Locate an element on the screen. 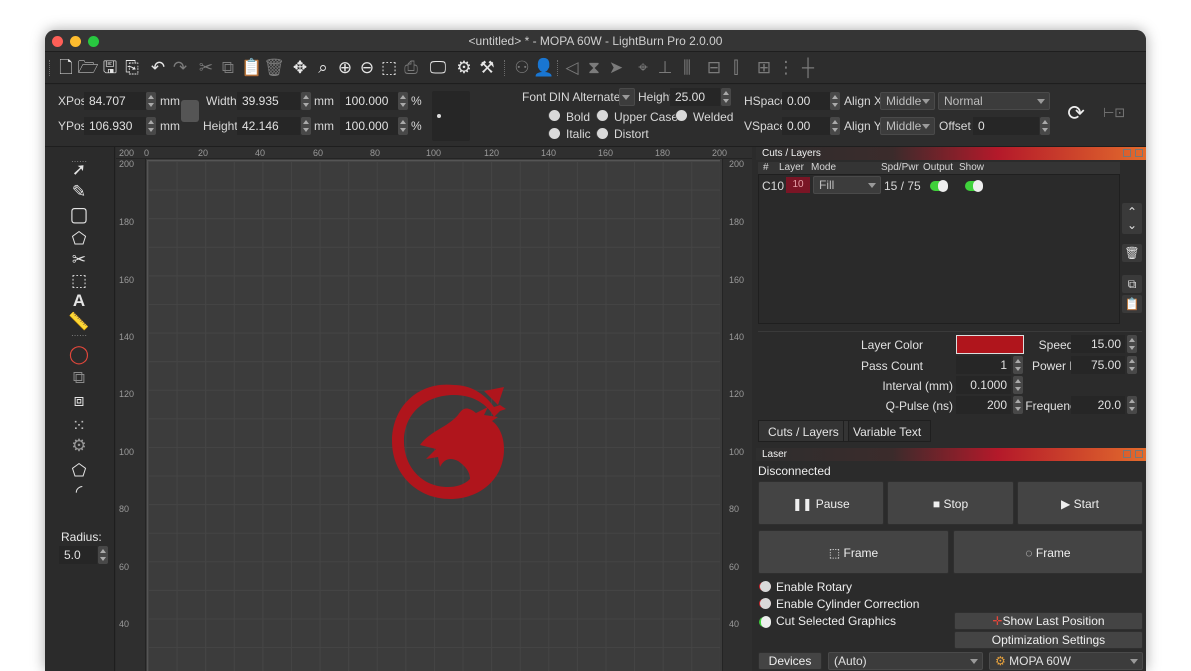  text-tool-icon: A is located at coordinates (79, 301).